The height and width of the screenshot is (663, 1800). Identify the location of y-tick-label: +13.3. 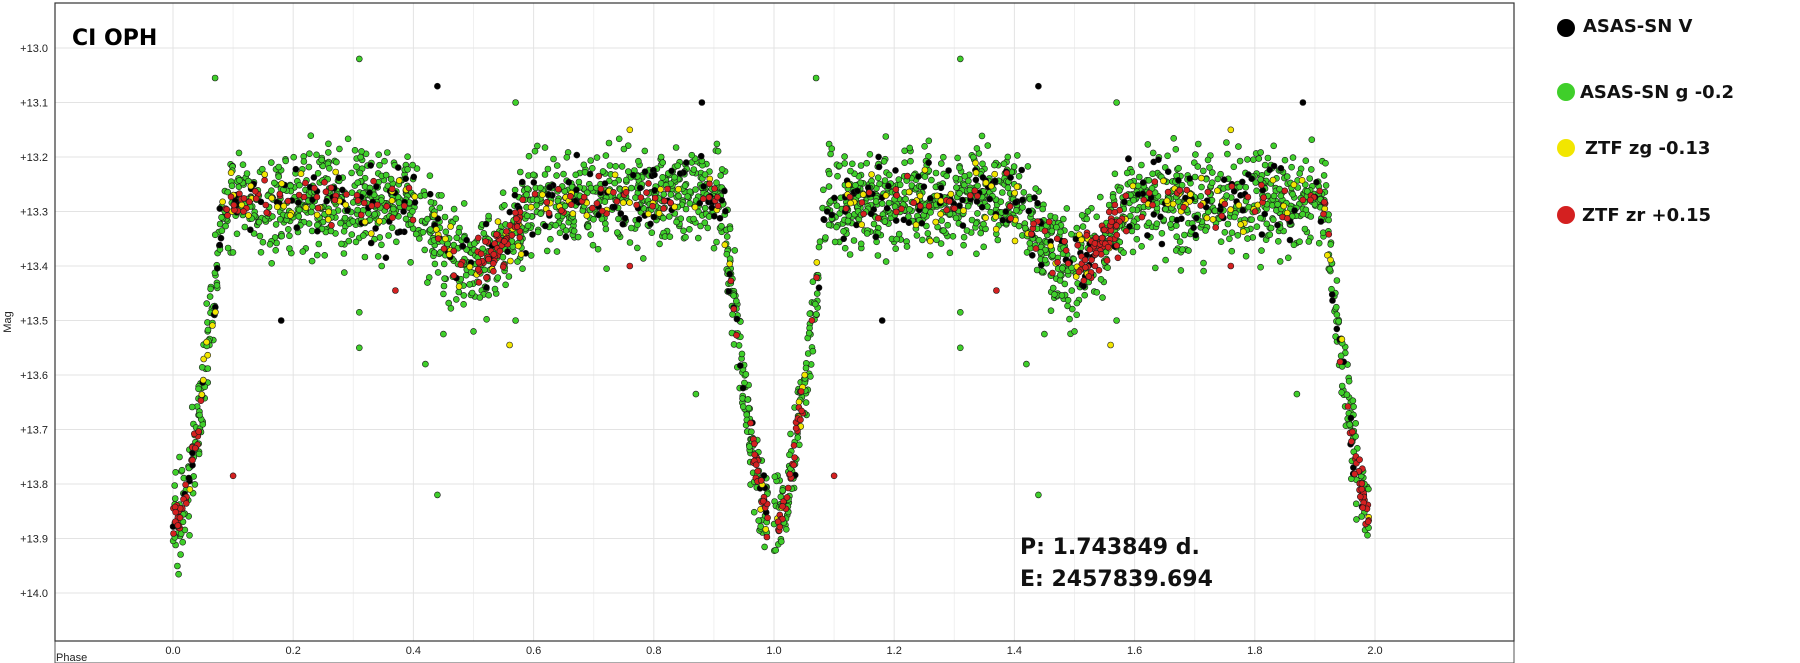
(34, 213).